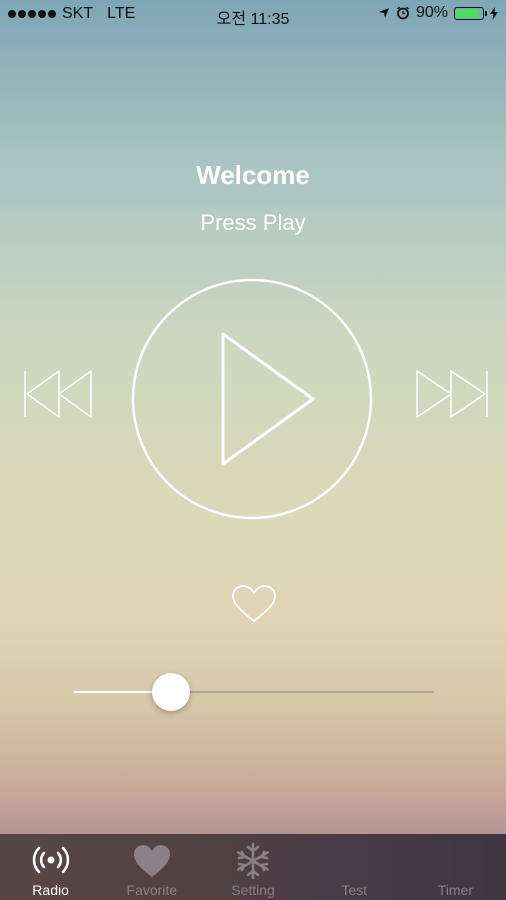 The width and height of the screenshot is (506, 900). I want to click on alarm-clock-icon, so click(402, 13).